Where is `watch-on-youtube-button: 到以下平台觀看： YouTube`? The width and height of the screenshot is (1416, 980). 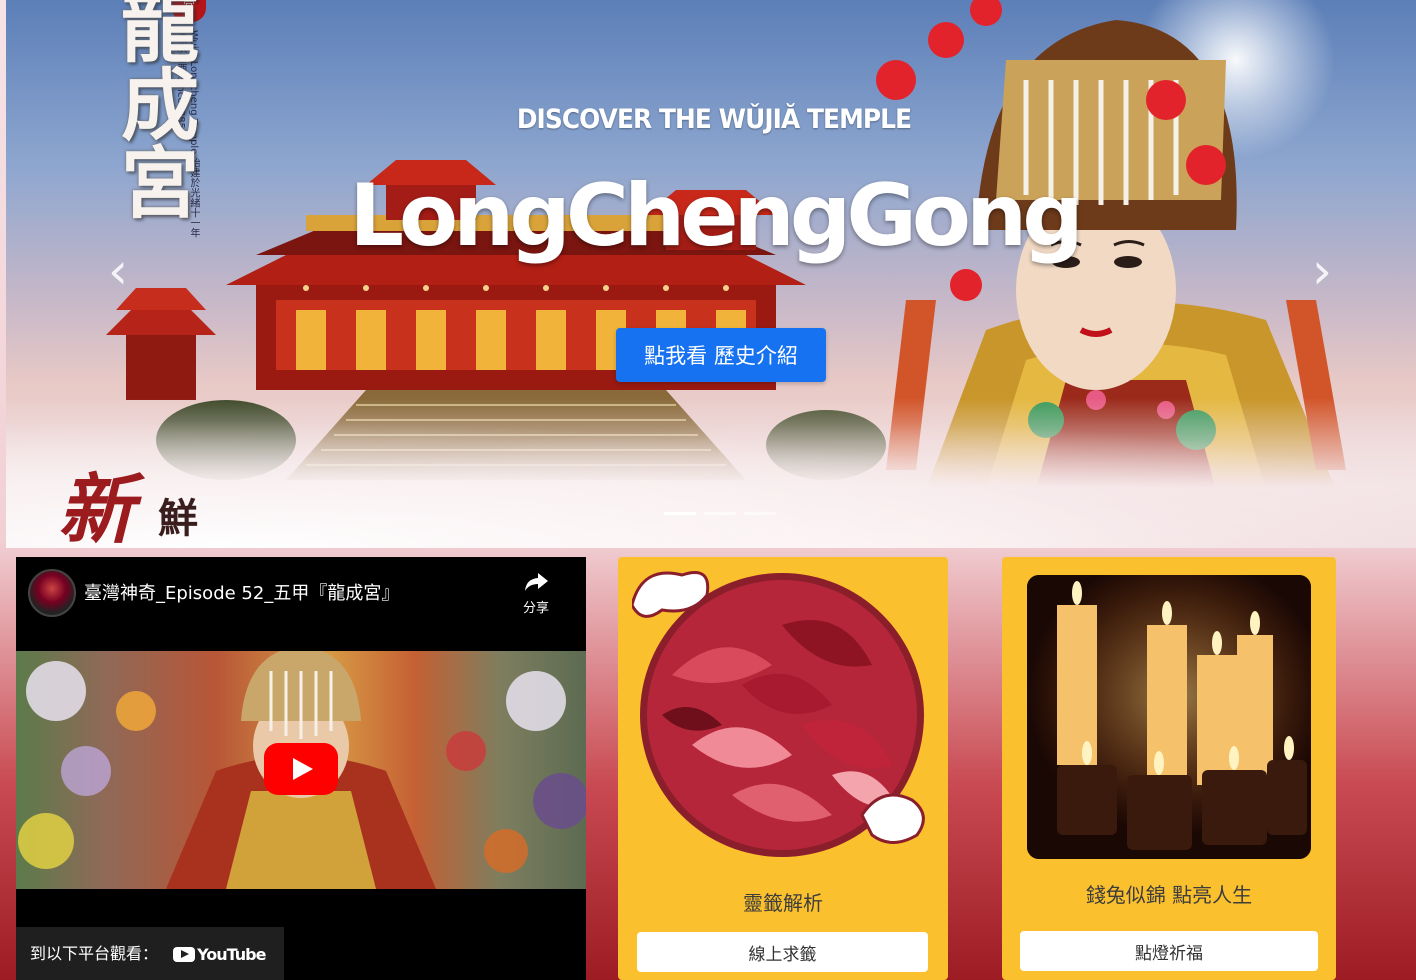 watch-on-youtube-button: 到以下平台觀看： YouTube is located at coordinates (150, 953).